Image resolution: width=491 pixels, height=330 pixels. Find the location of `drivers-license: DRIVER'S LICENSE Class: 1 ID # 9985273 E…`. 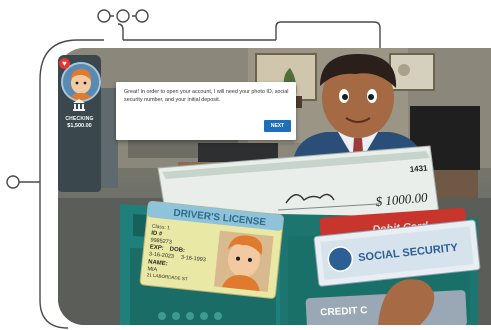

drivers-license: DRIVER'S LICENSE Class: 1 ID # 9985273 E… is located at coordinates (211, 249).